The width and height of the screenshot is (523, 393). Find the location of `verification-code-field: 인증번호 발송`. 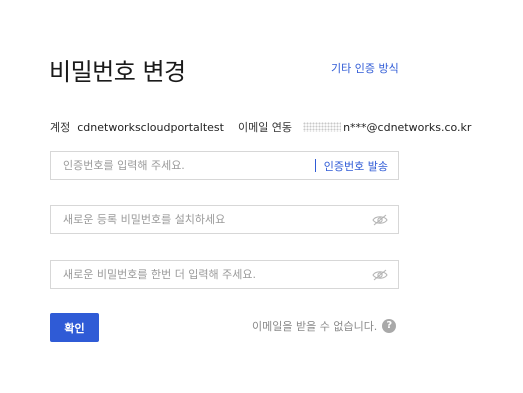

verification-code-field: 인증번호 발송 is located at coordinates (224, 165).